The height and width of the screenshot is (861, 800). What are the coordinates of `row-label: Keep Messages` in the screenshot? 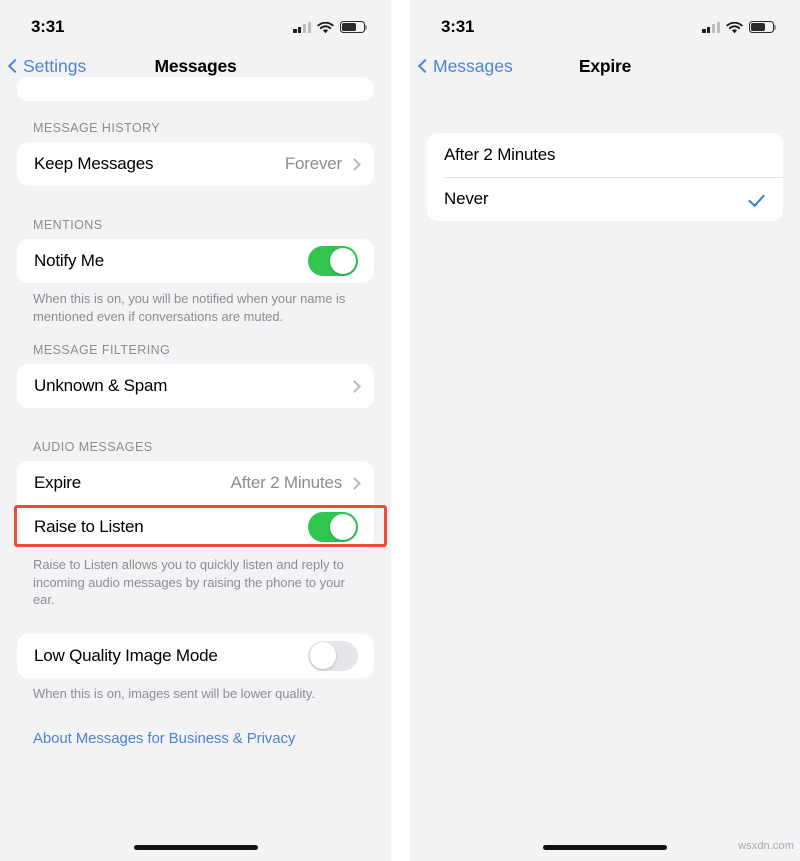 It's located at (94, 163).